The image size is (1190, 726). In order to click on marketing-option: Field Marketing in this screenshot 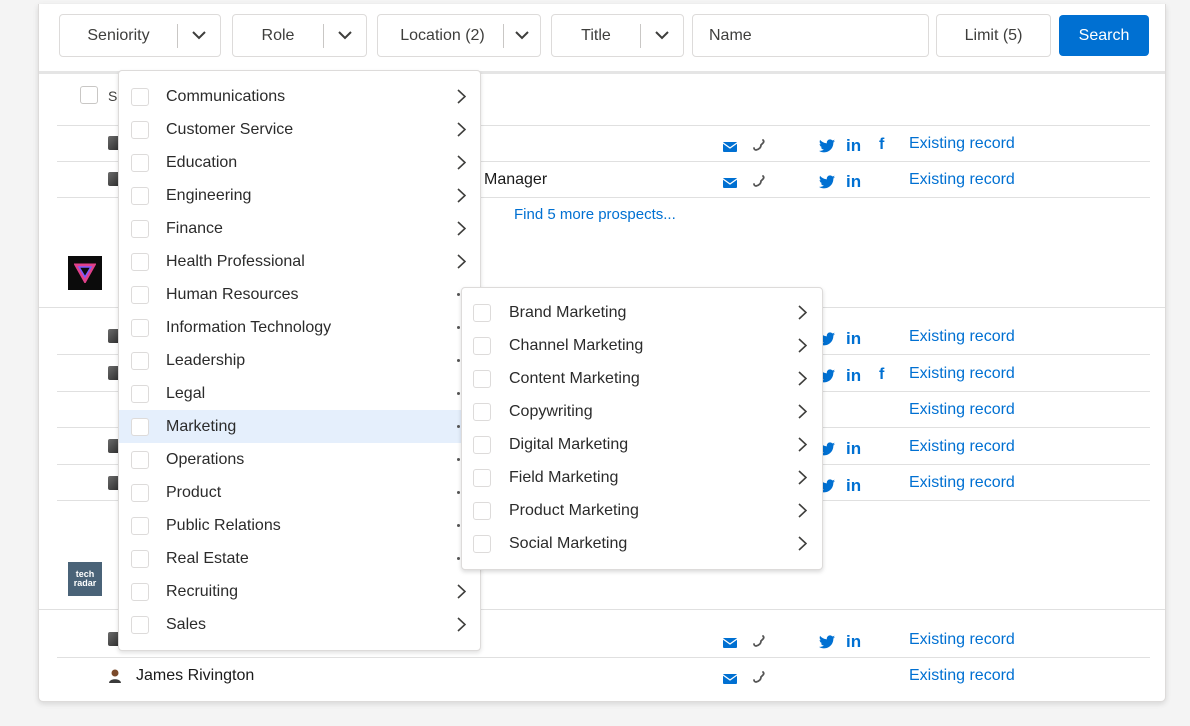, I will do `click(642, 477)`.